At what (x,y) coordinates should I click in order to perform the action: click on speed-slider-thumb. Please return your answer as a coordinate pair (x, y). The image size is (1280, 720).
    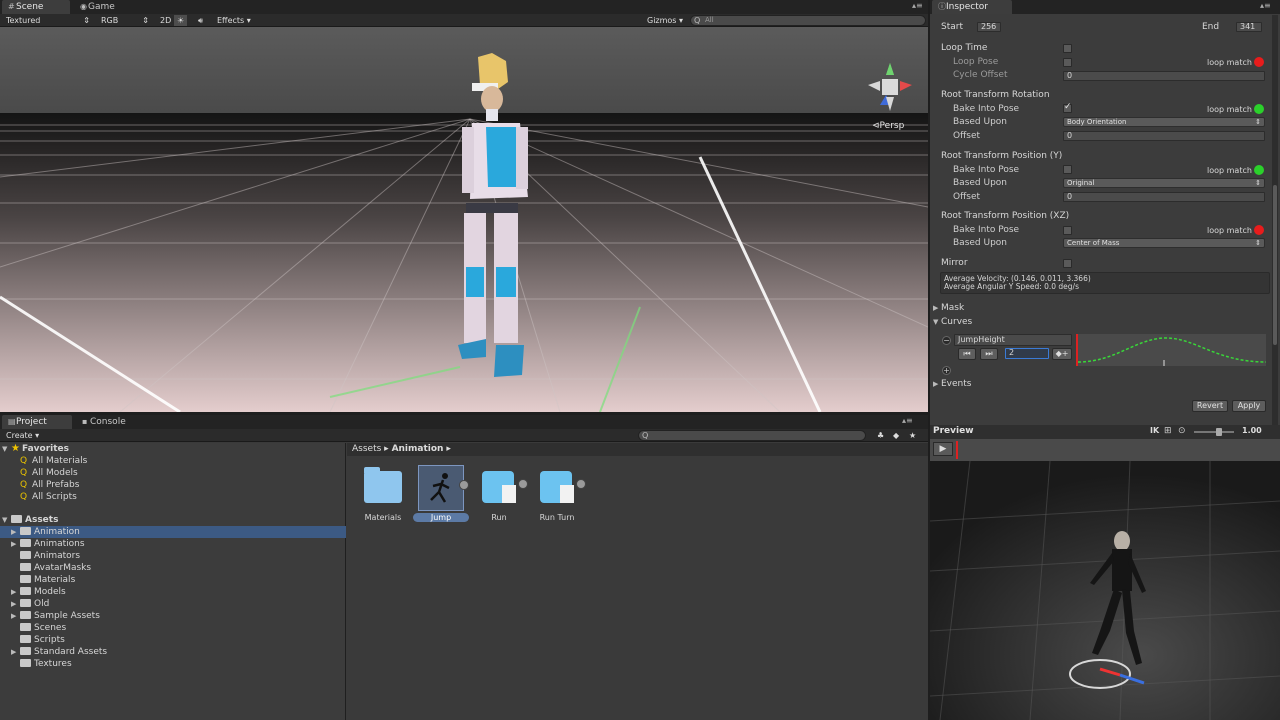
    Looking at the image, I should click on (1219, 432).